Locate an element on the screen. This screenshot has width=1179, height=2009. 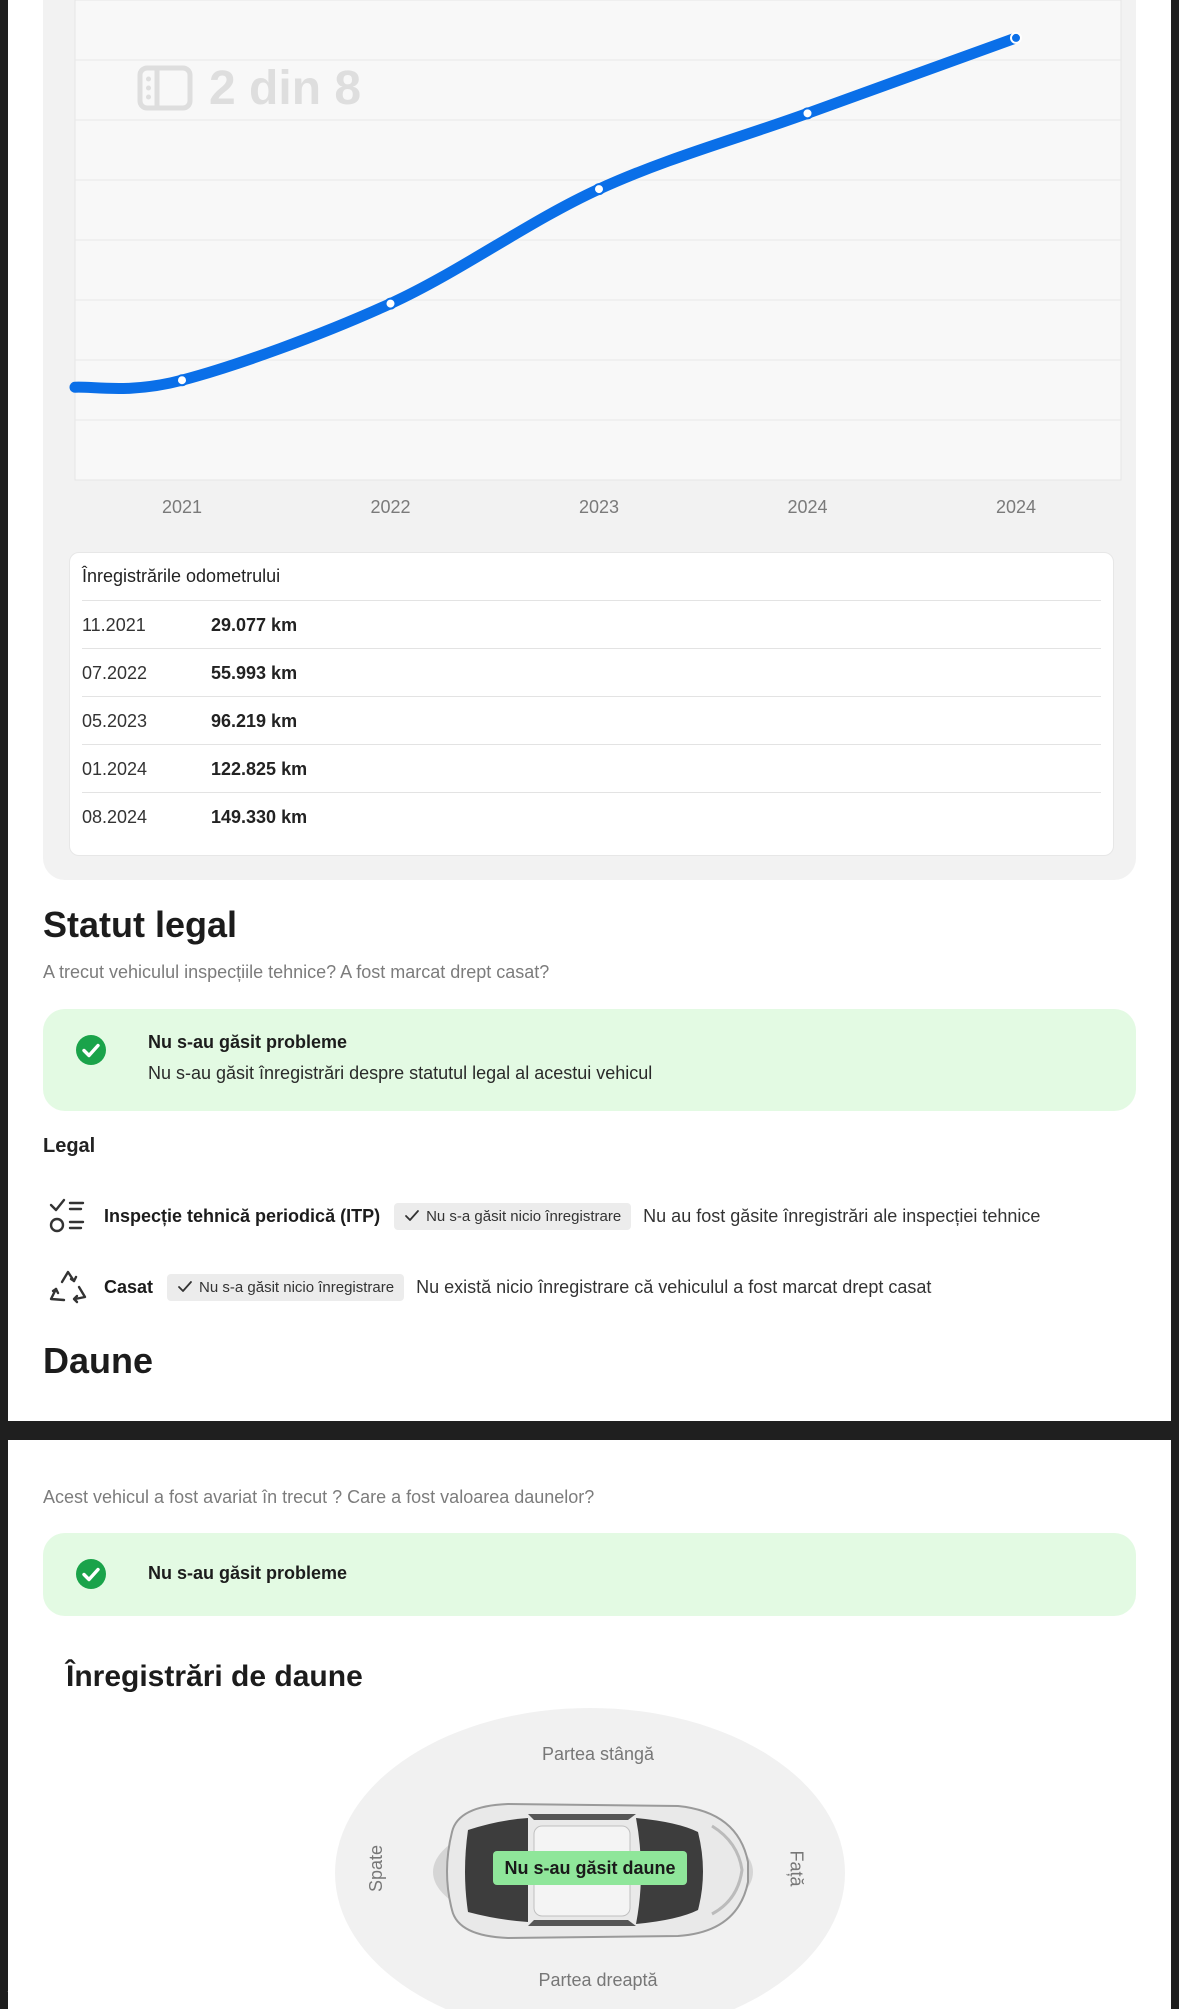
record-date: 08.2024 is located at coordinates (115, 816).